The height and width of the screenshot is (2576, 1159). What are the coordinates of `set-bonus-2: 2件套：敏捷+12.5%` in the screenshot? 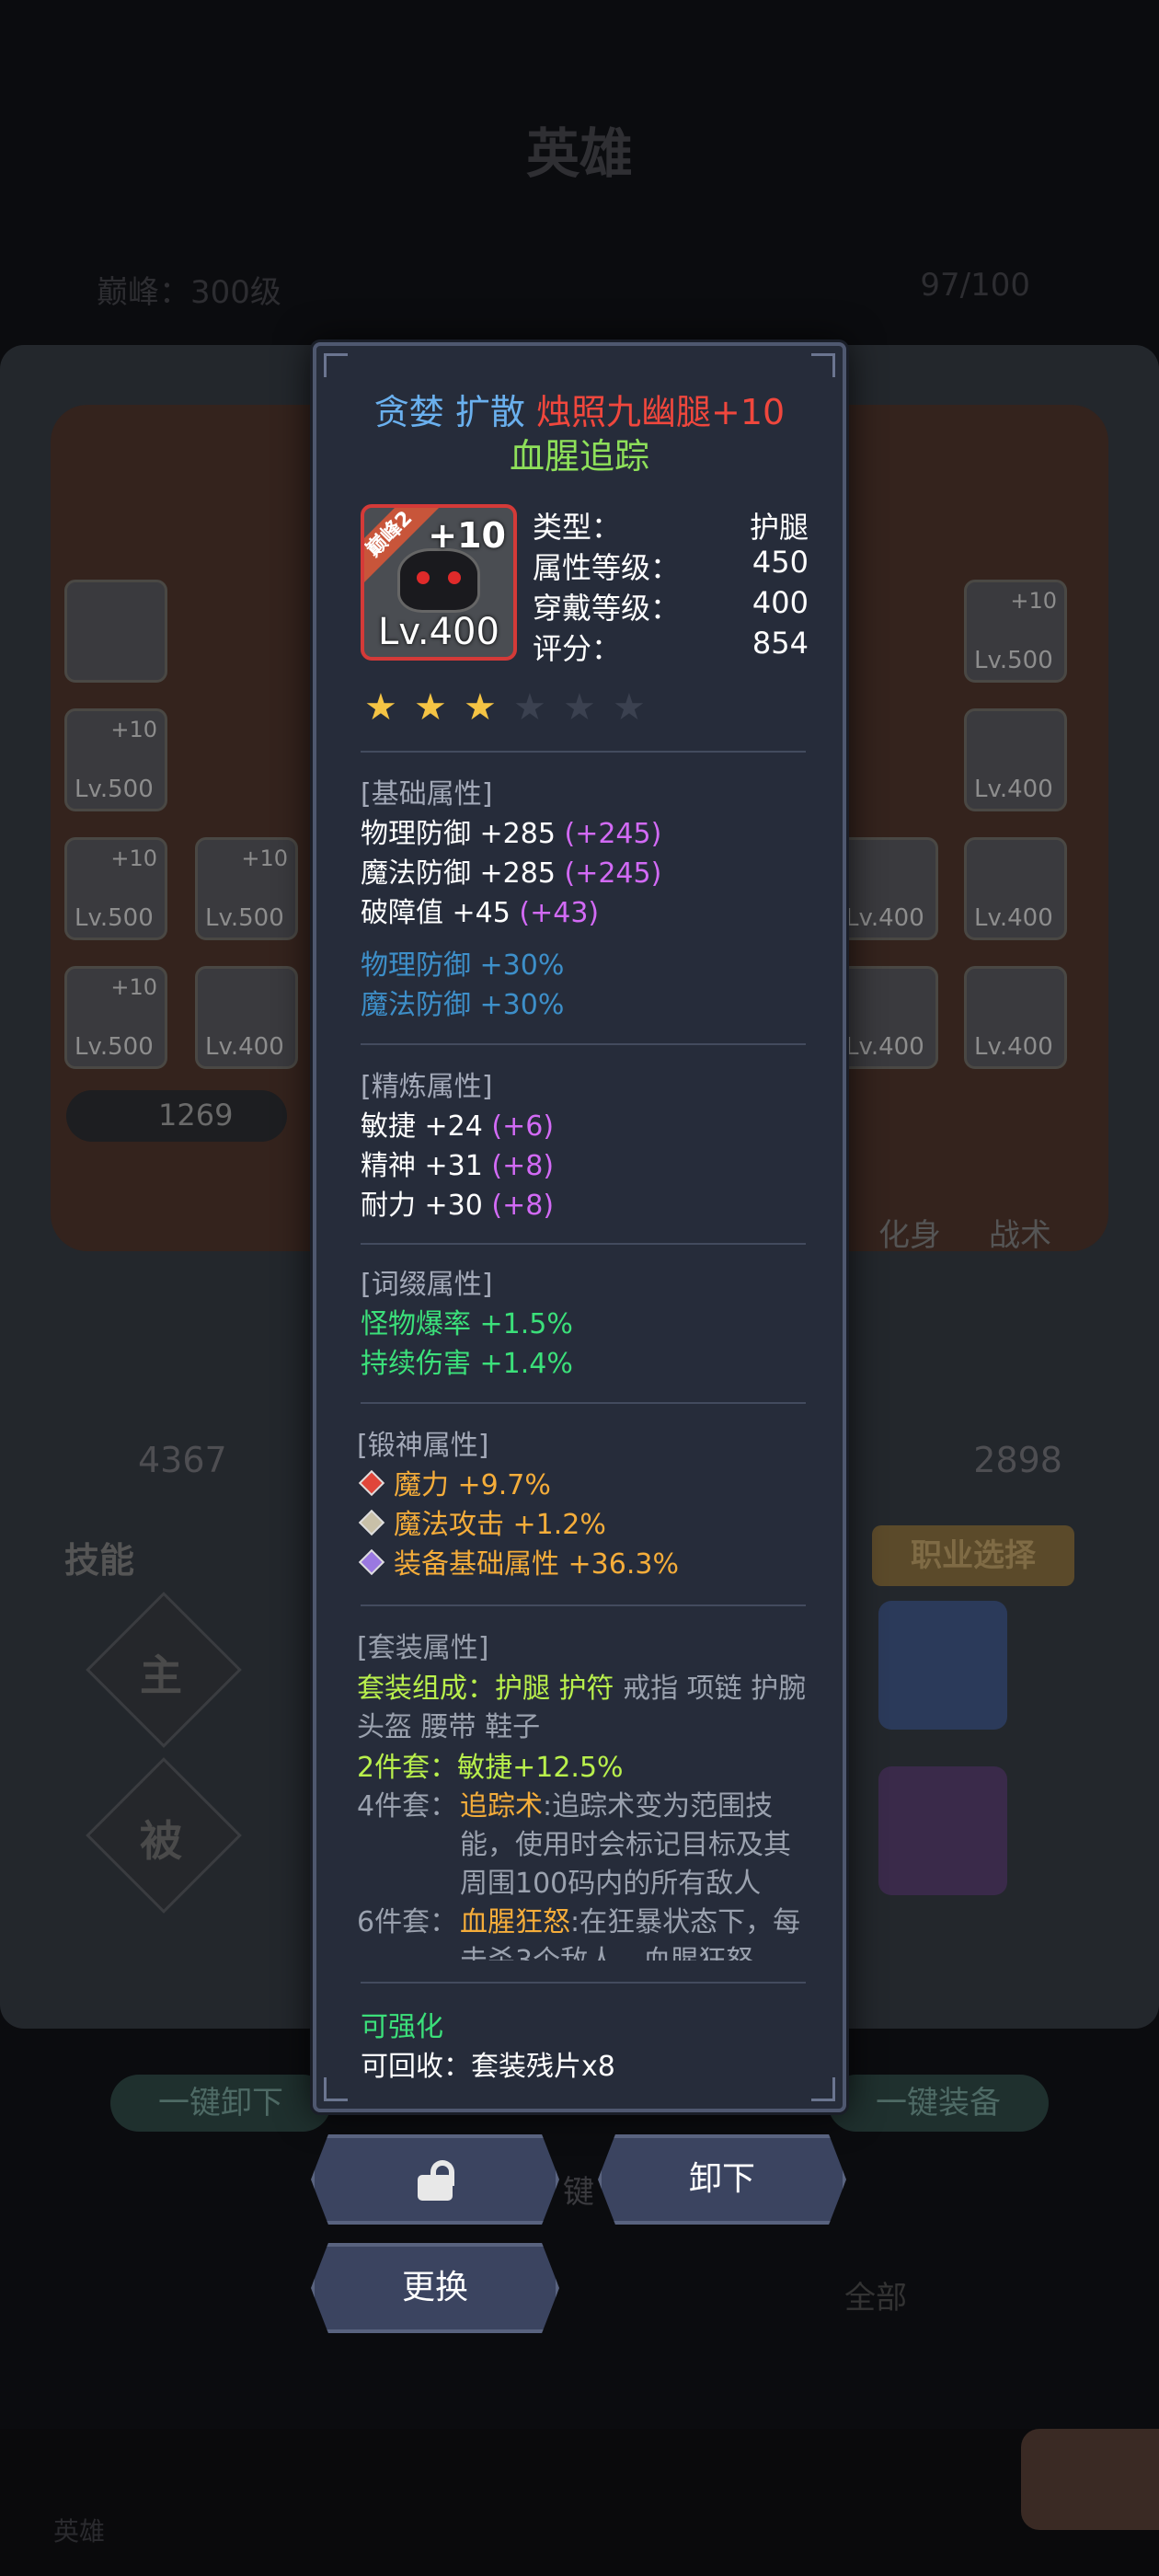 It's located at (490, 1768).